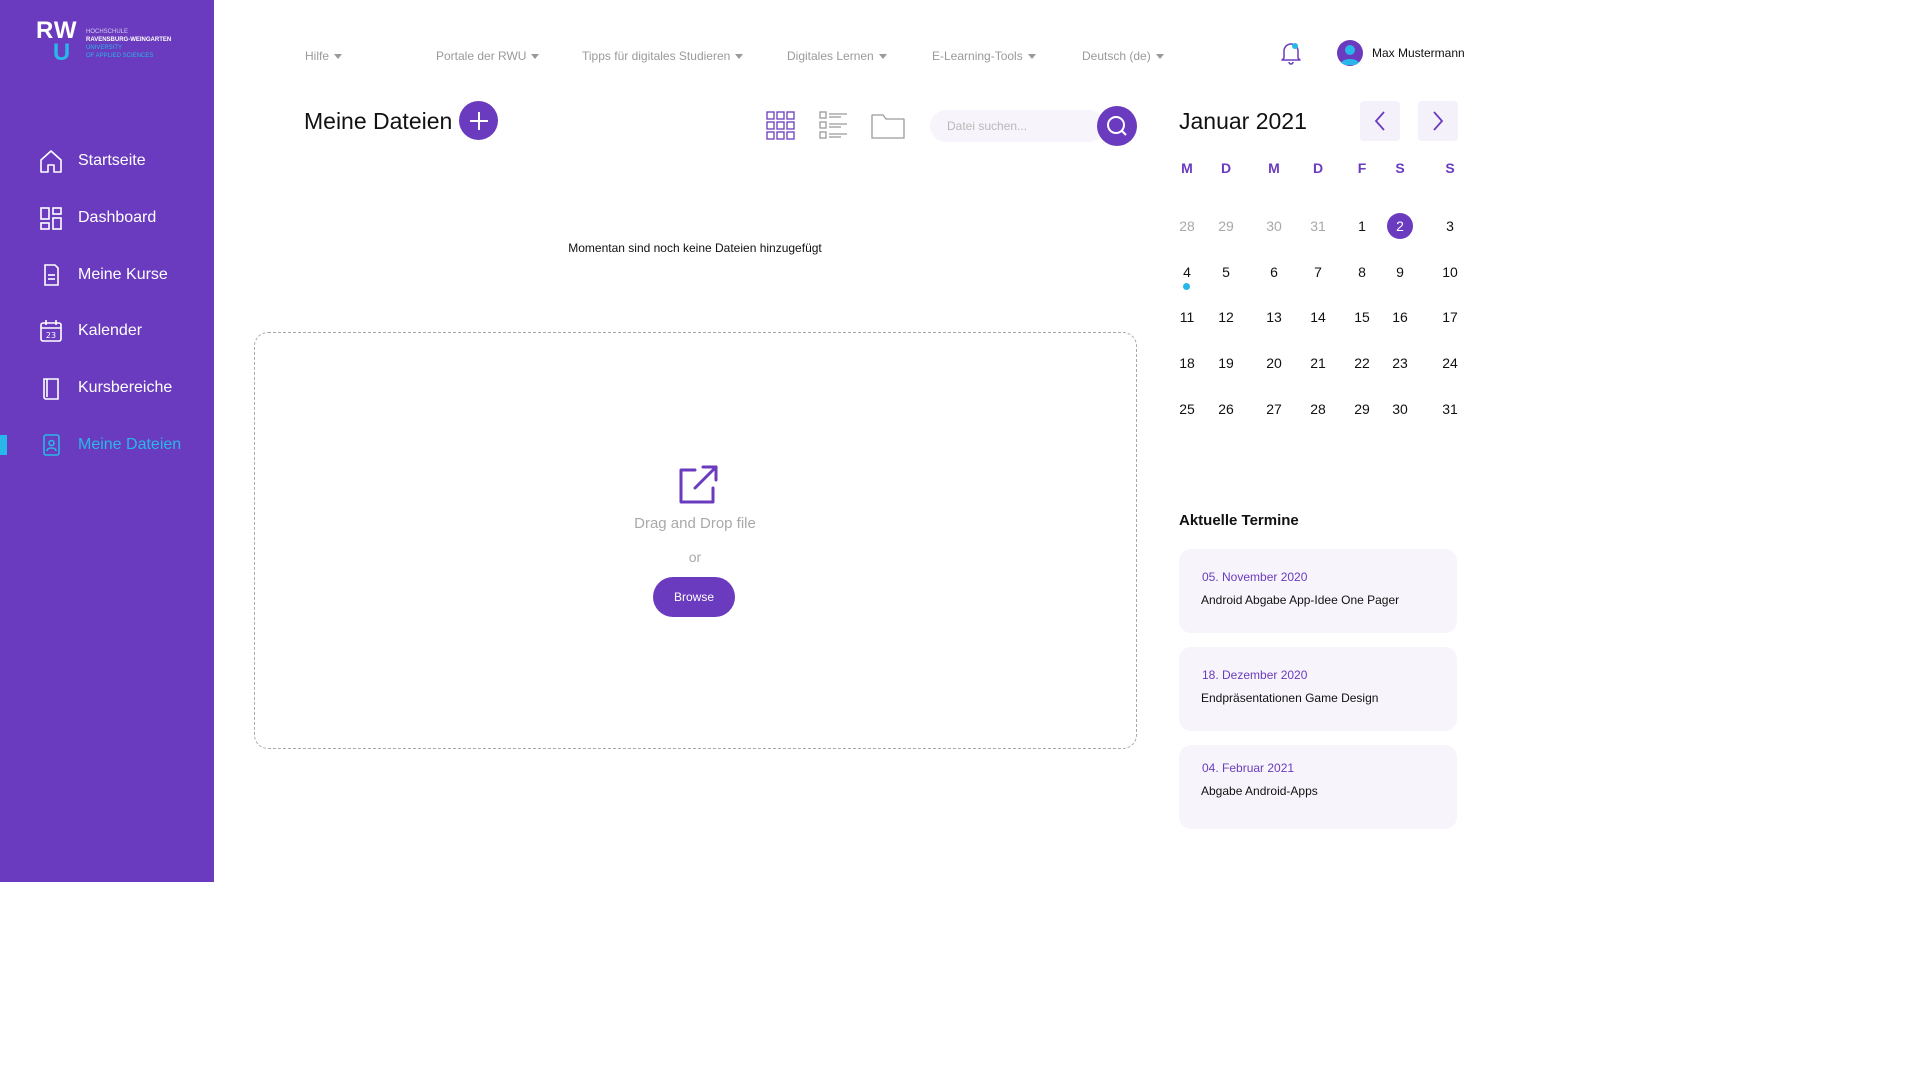 The width and height of the screenshot is (1920, 1080). I want to click on sidebar-item-kalender: 23 Kalender, so click(123, 331).